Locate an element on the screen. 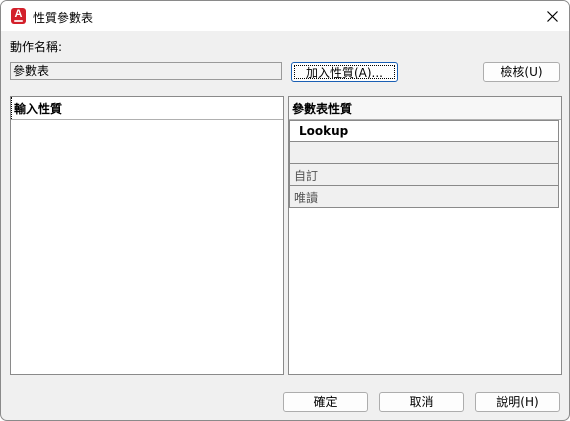  lookup-properties-header: 參數表性質 is located at coordinates (425, 108).